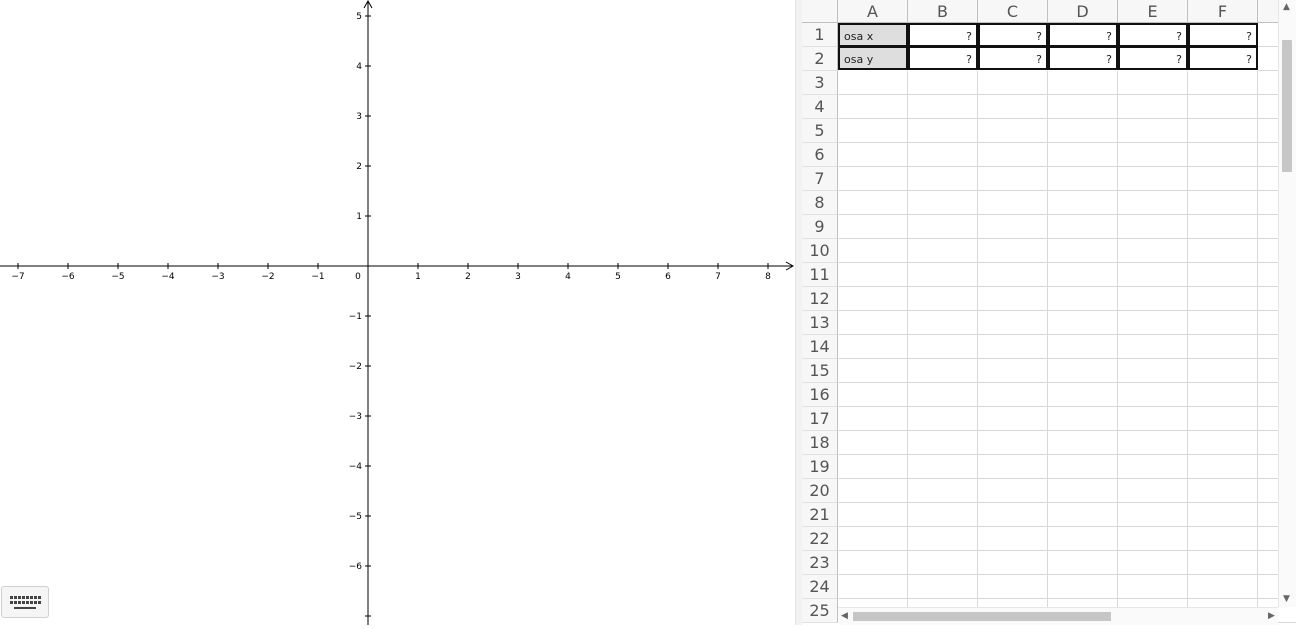  Describe the element at coordinates (943, 275) in the screenshot. I see `cell-b11` at that location.